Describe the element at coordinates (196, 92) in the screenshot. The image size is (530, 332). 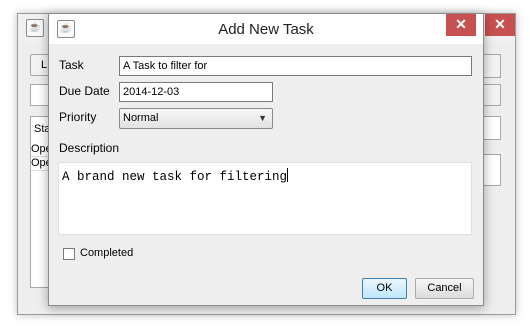
I see `due-date-input: 2014-12-03` at that location.